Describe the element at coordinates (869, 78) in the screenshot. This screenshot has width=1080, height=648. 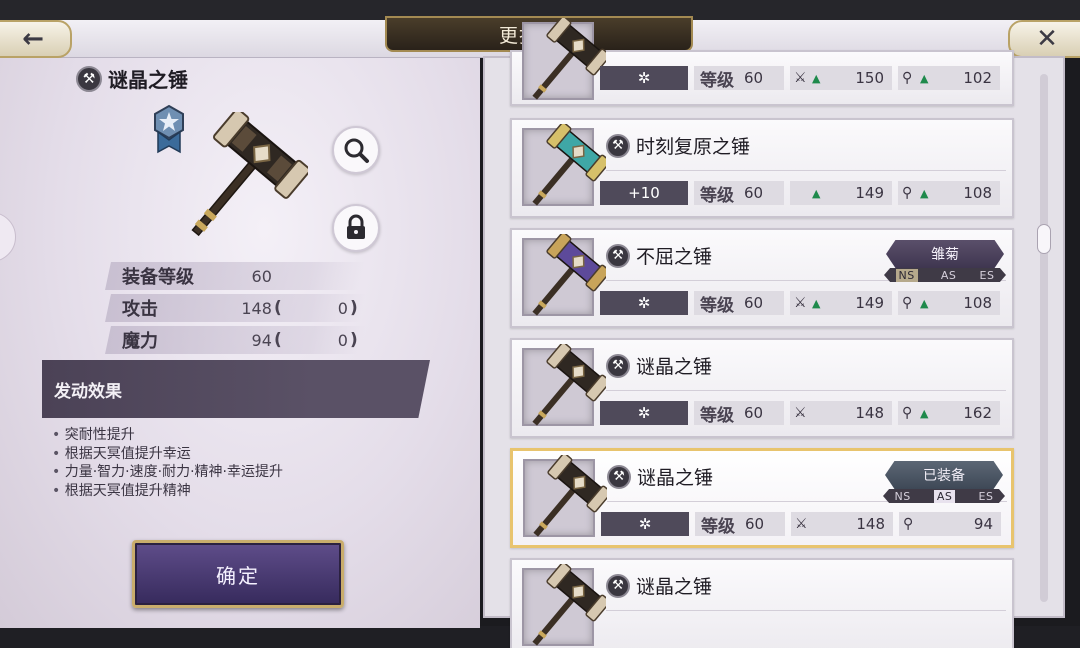
I see `attack-value: 150` at that location.